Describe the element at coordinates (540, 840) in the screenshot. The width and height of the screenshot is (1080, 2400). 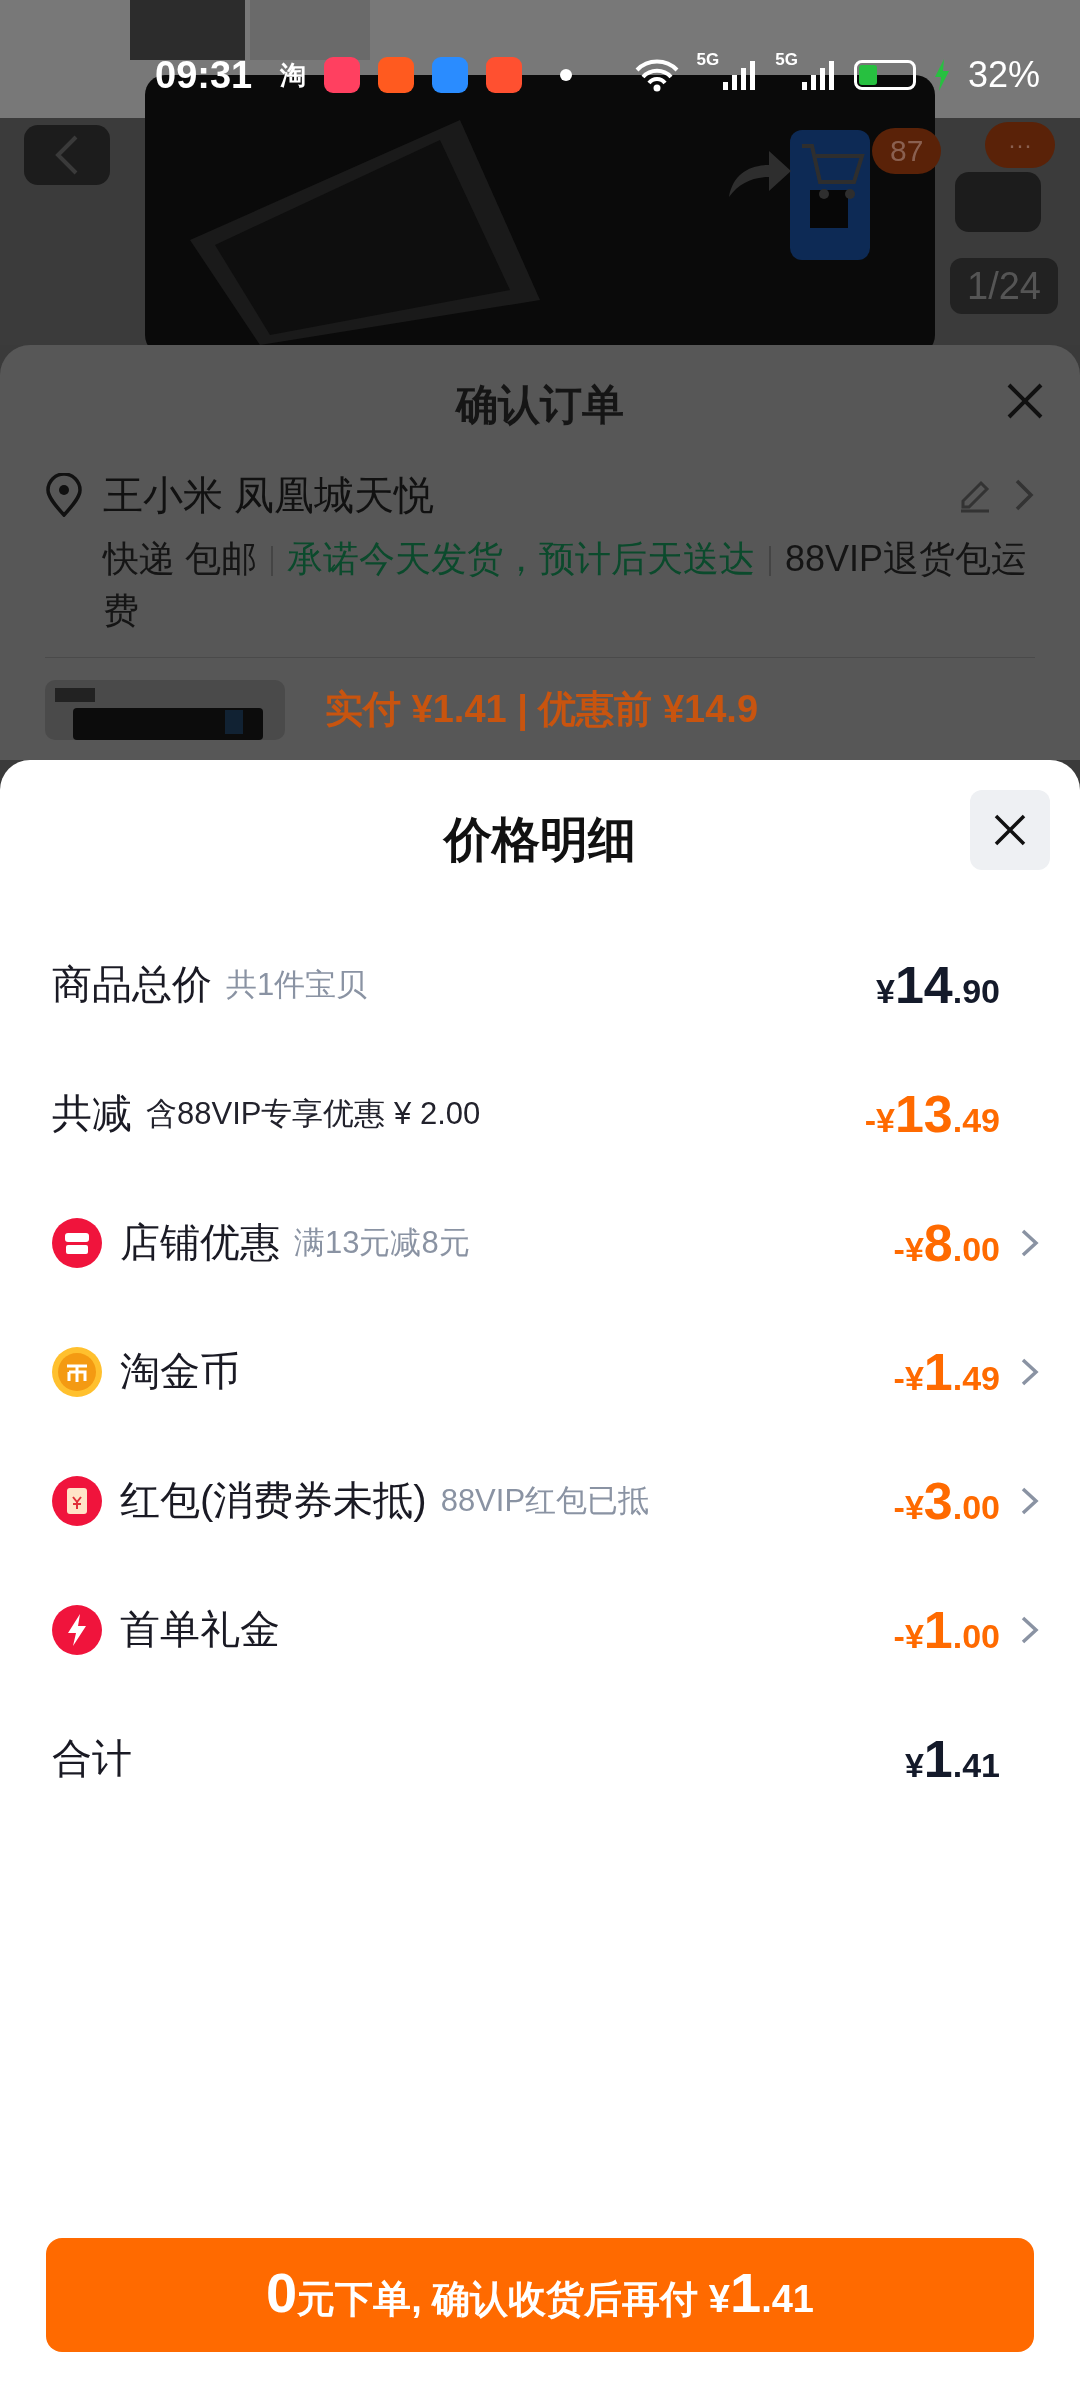
I see `sheet-title: 价格明细` at that location.